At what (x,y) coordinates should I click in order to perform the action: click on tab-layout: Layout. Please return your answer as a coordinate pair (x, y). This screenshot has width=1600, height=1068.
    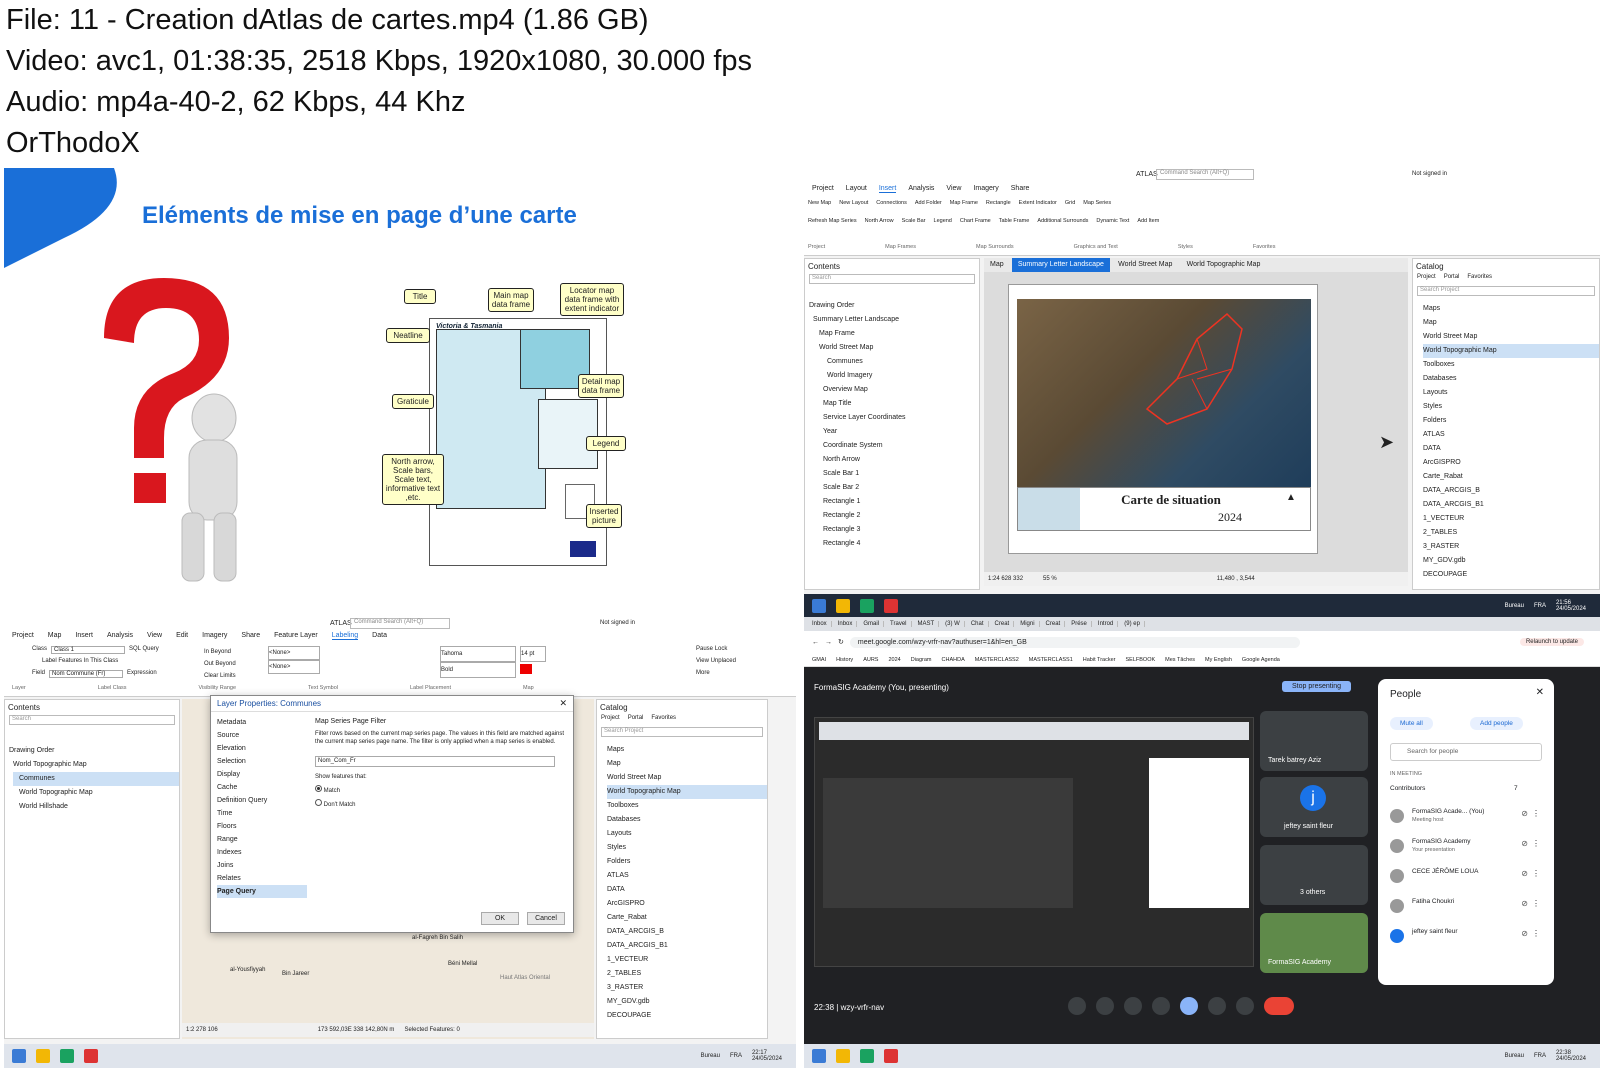
    Looking at the image, I should click on (856, 189).